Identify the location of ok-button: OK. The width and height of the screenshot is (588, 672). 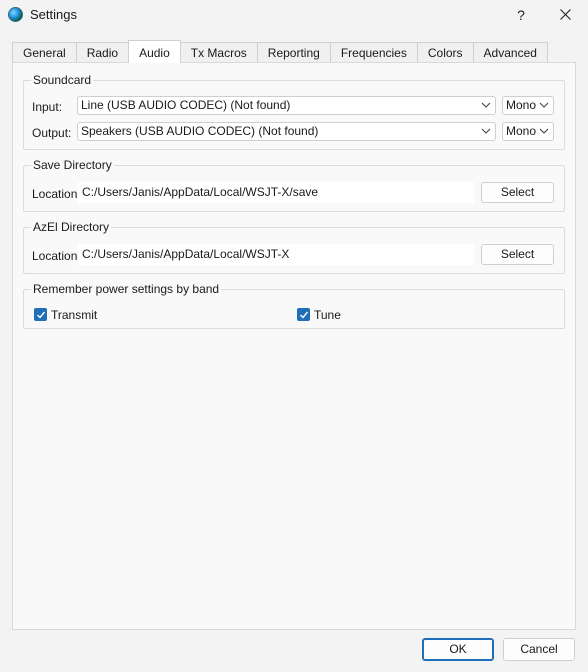
(458, 649).